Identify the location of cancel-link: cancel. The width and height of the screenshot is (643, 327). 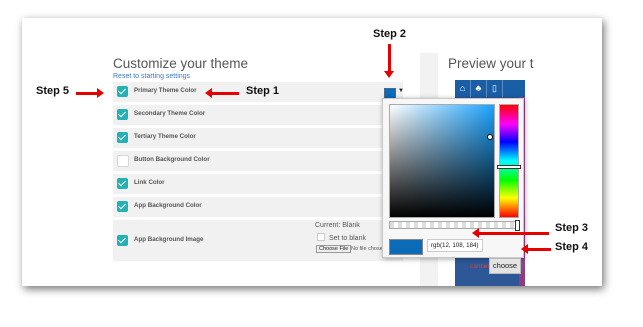
(479, 266).